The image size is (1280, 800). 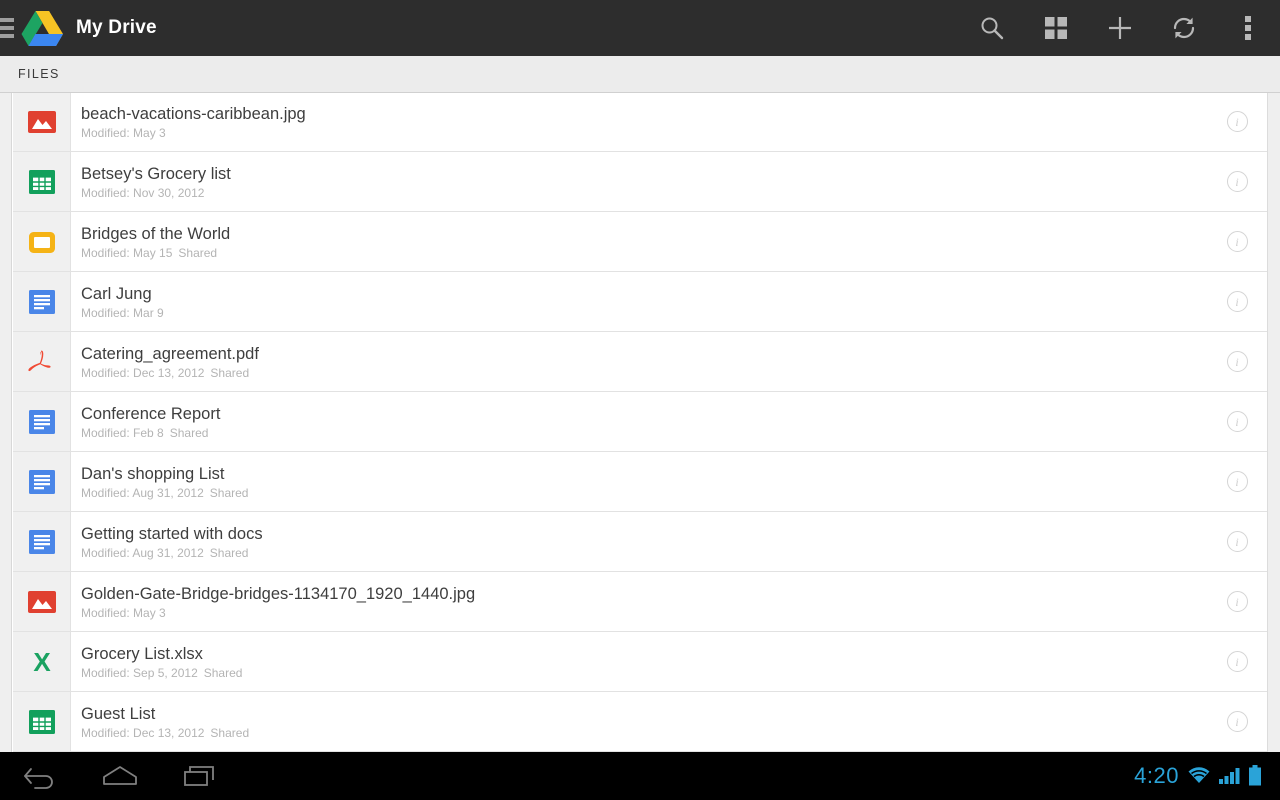 I want to click on home-button, so click(x=120, y=776).